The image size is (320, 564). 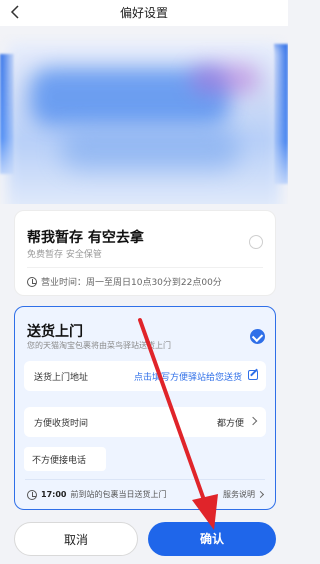 What do you see at coordinates (64, 255) in the screenshot?
I see `option-hold-subtitle: 免费暂存 安全保管` at bounding box center [64, 255].